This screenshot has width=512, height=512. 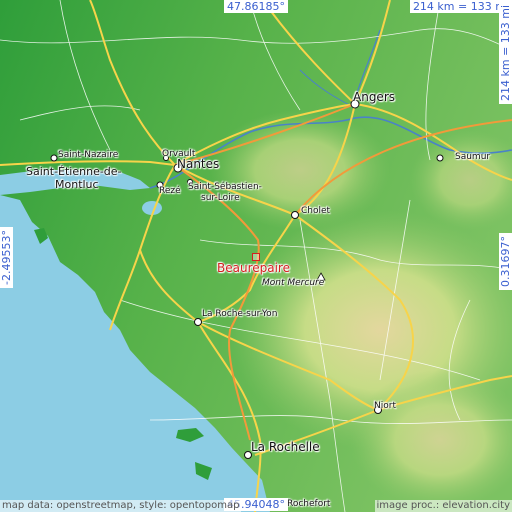 I want to click on label-saint-sebastien-line2: sur-Loire, so click(x=220, y=198).